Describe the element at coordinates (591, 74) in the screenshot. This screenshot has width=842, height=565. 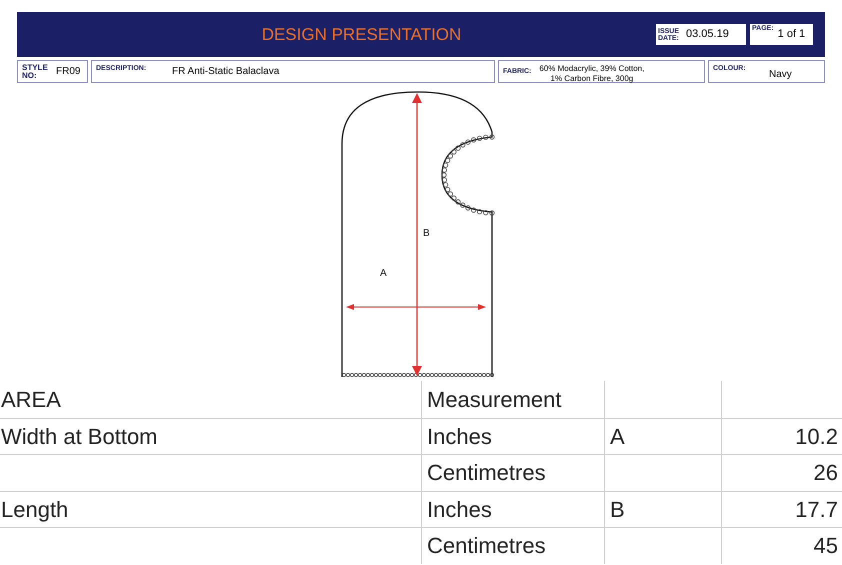
I see `fabric-text: 60% Modacrylic, 39% Cotton, 1% Carbon Fibre, 300g` at that location.